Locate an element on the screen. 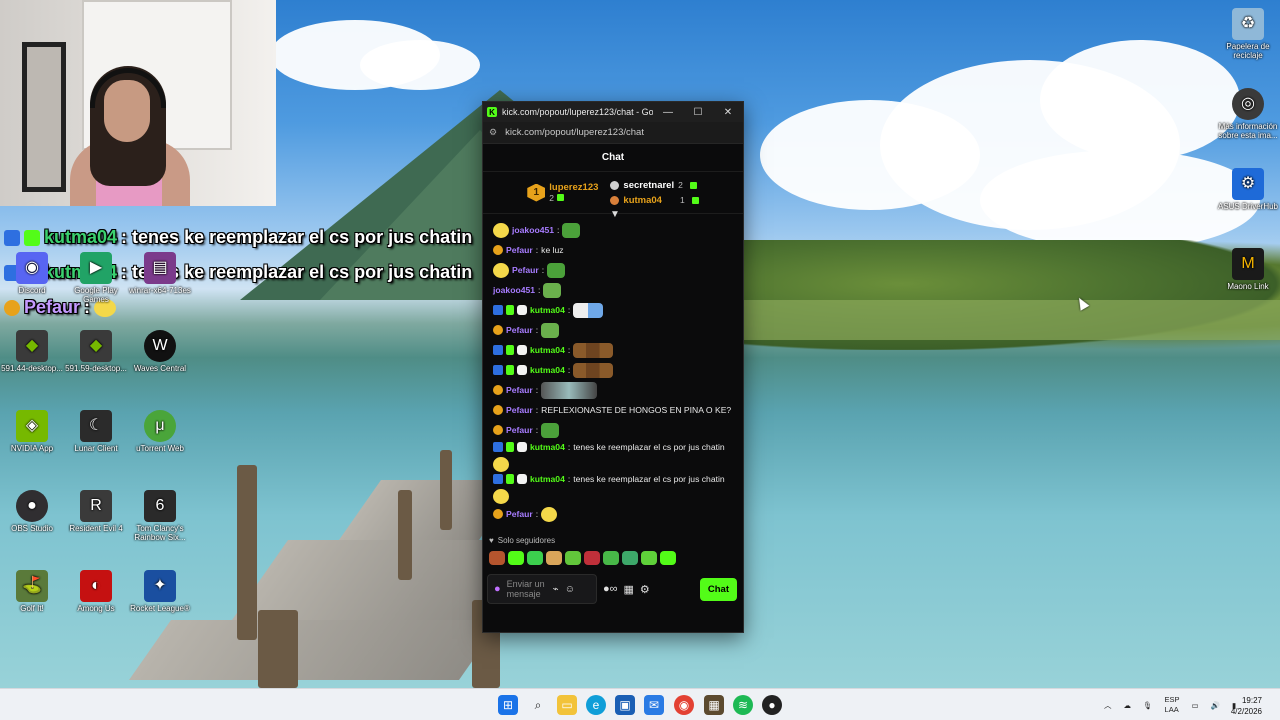  commands-icon: ⌁ is located at coordinates (556, 589).